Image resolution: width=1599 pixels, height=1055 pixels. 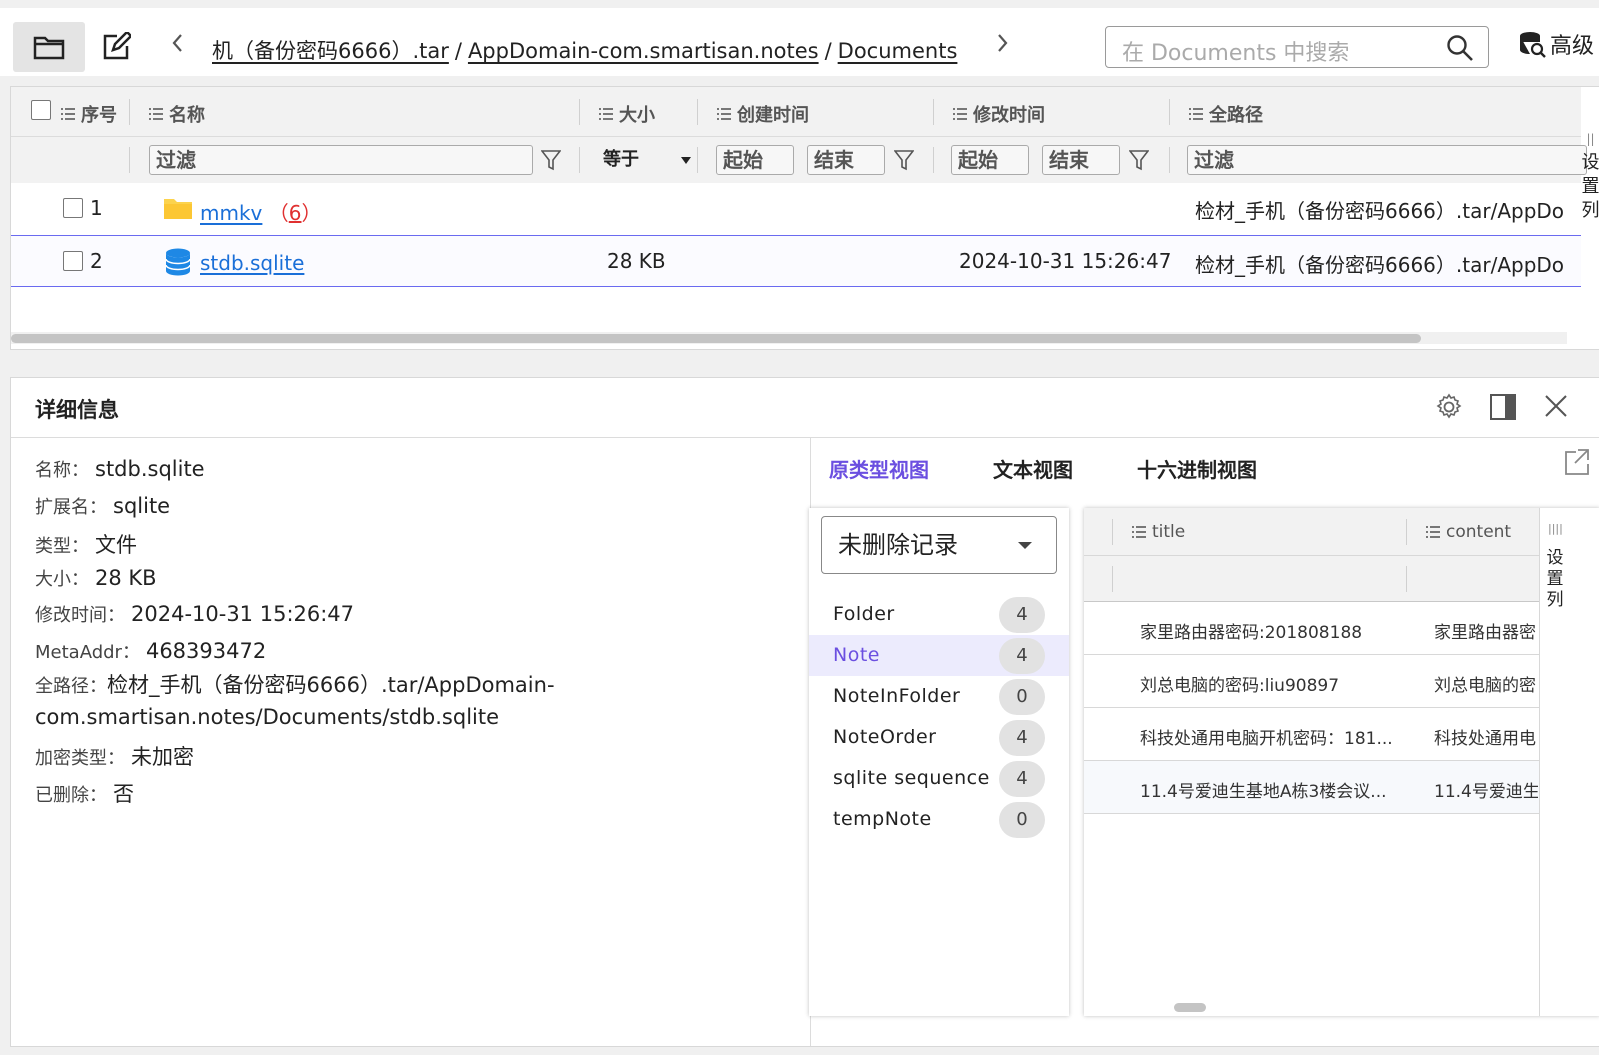 What do you see at coordinates (1590, 175) in the screenshot?
I see `column-settings-button: || 设置列` at bounding box center [1590, 175].